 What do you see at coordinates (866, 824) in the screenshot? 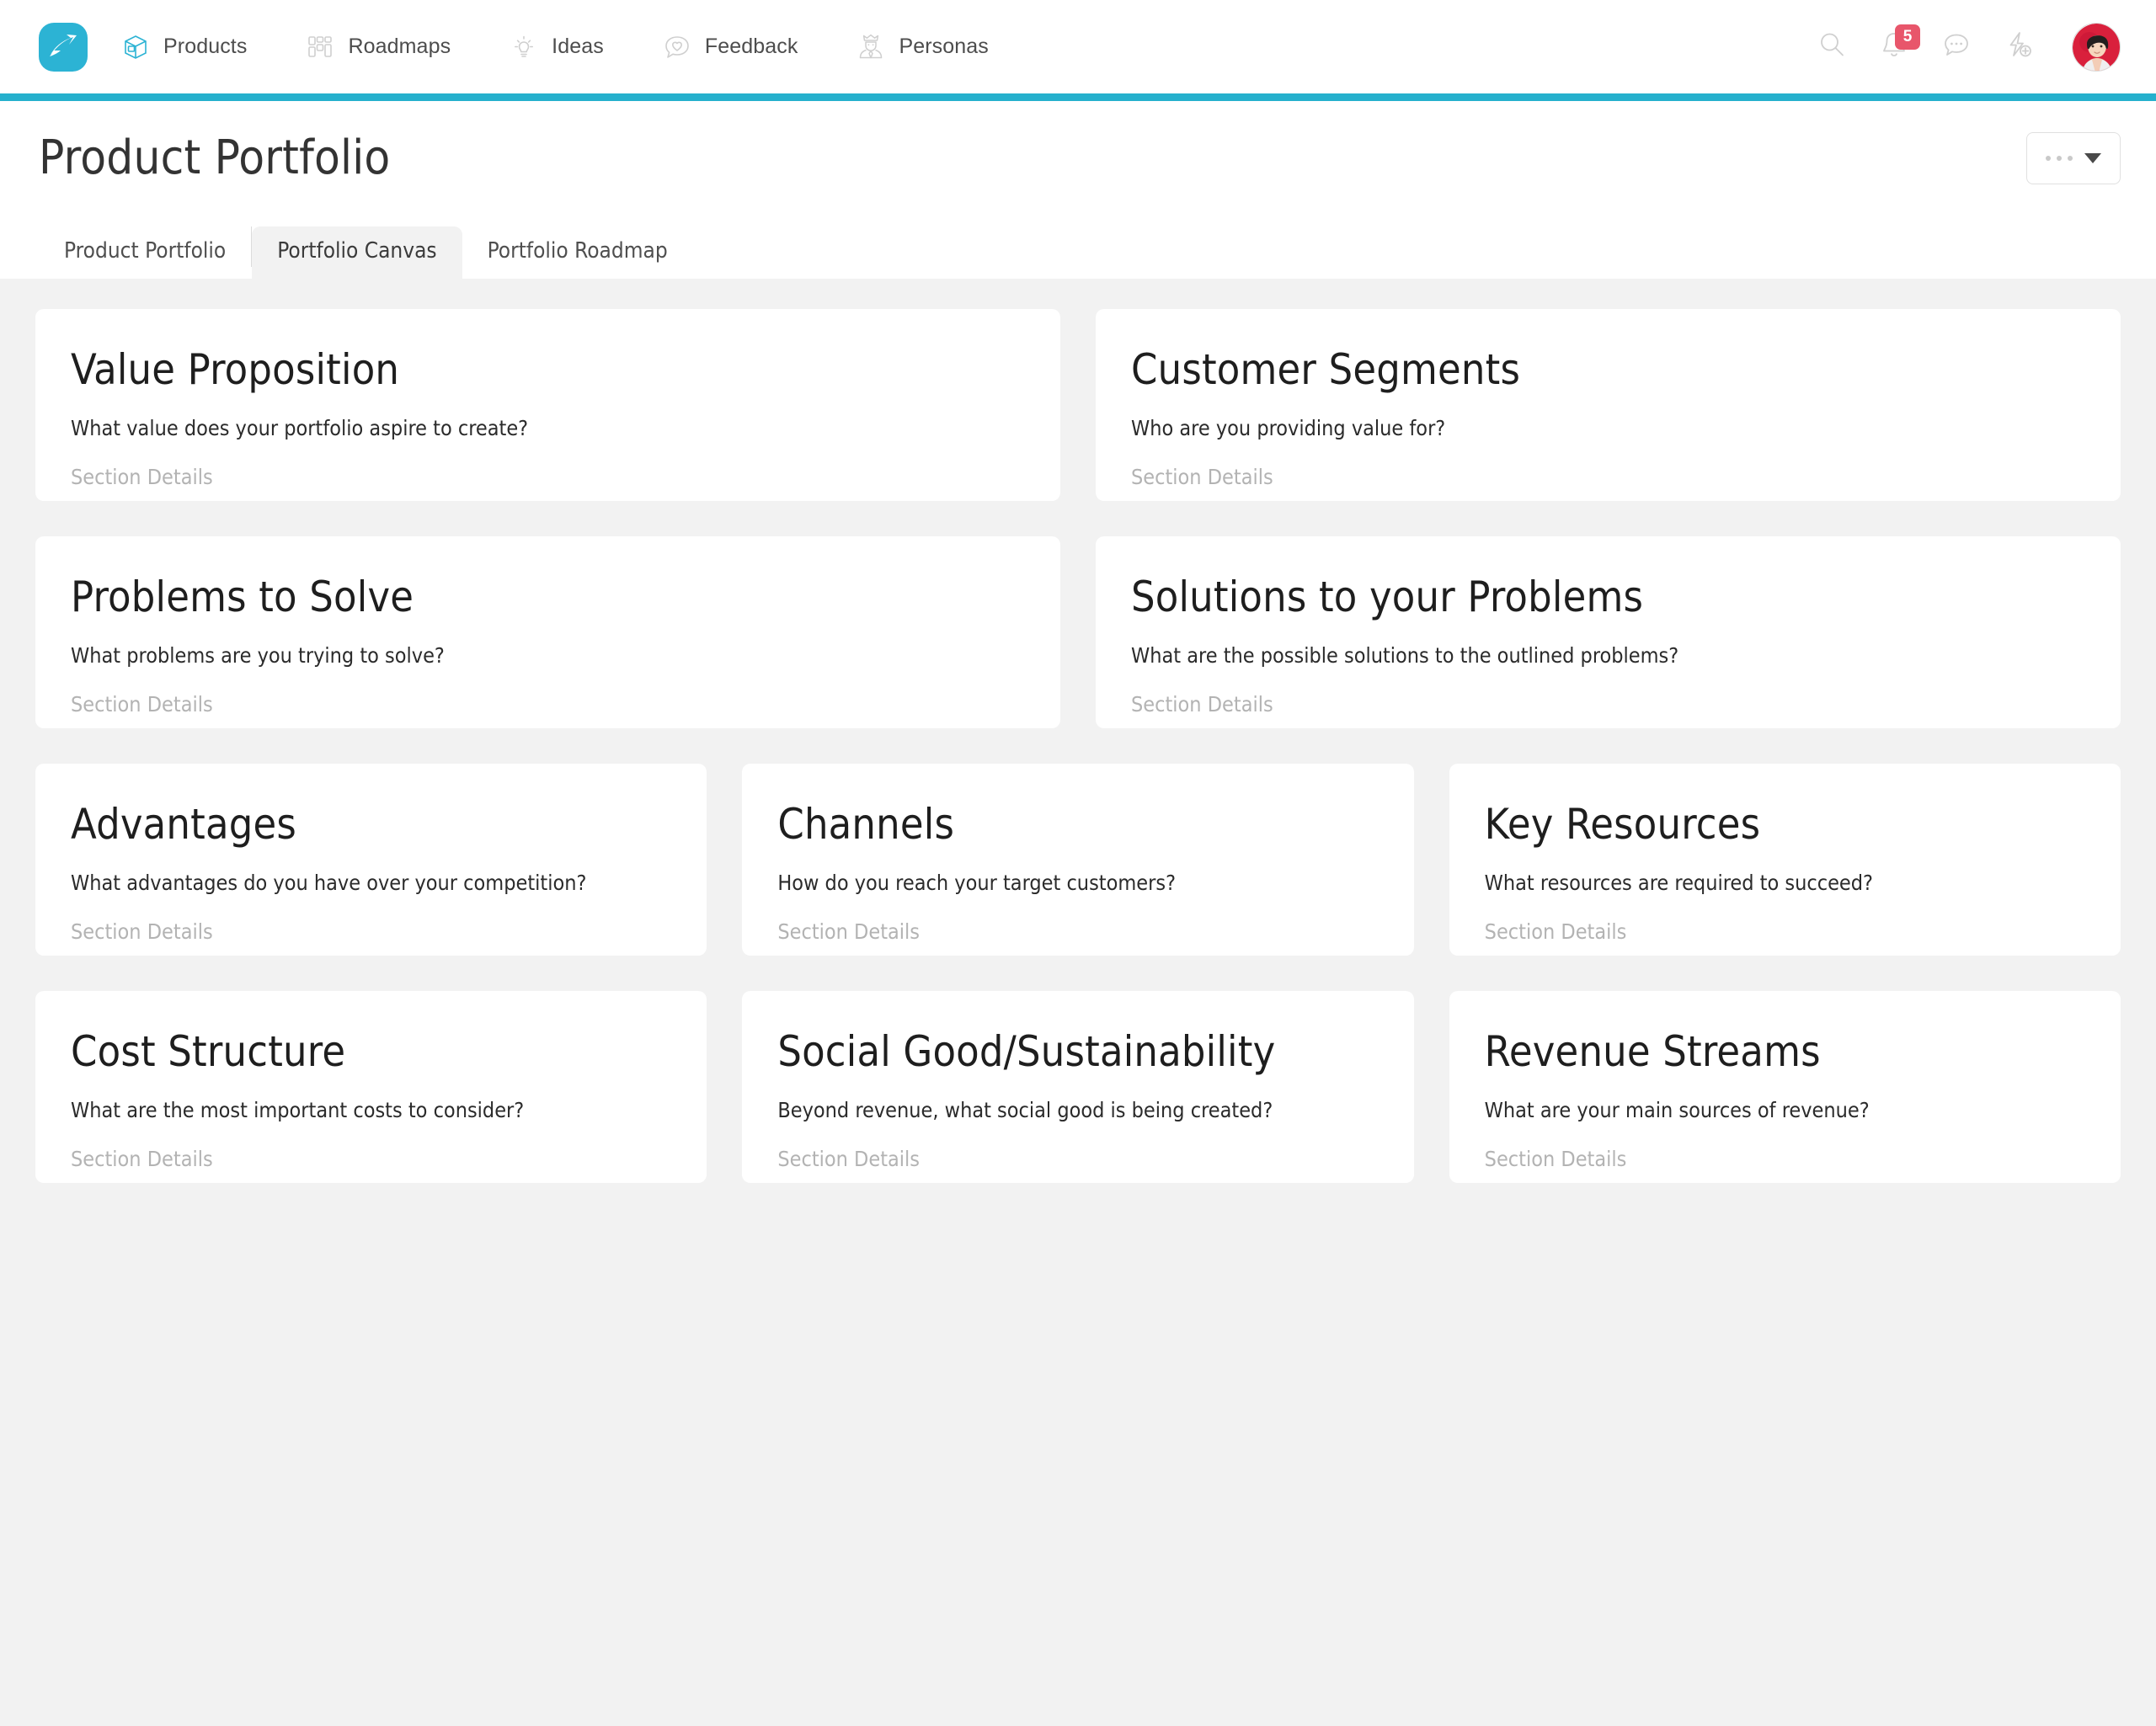
I see `card-title: Channels` at bounding box center [866, 824].